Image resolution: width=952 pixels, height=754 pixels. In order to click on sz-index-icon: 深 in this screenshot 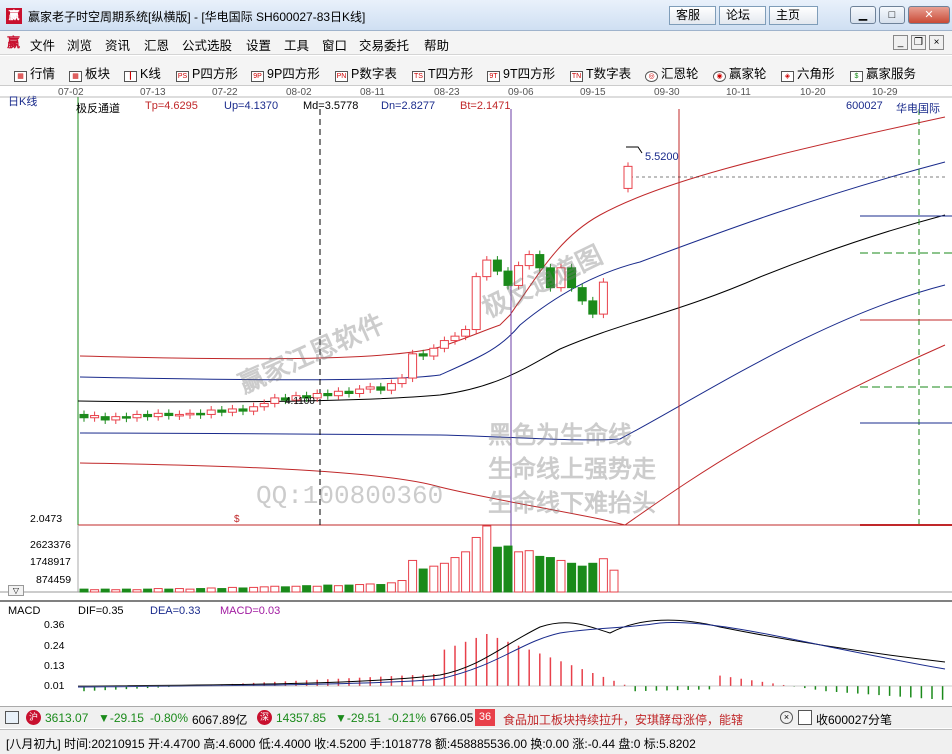, I will do `click(264, 717)`.